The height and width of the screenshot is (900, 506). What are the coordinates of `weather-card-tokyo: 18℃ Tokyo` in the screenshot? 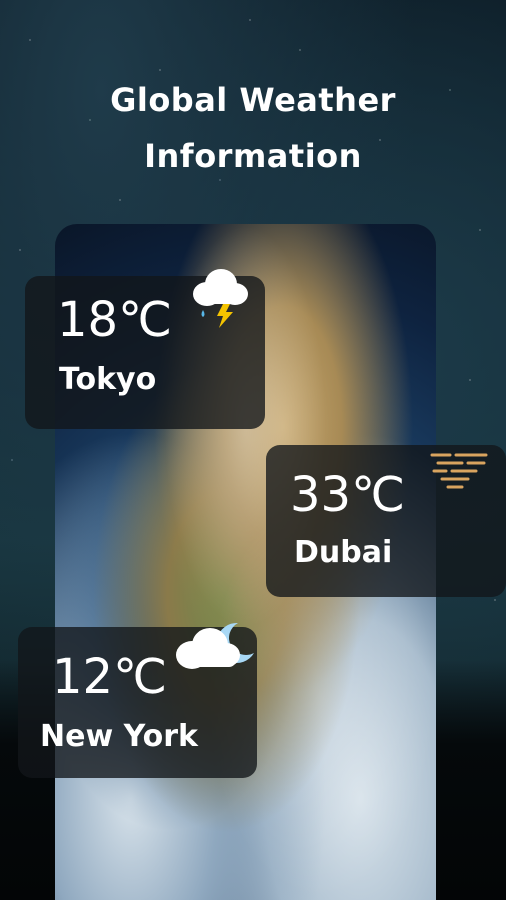 It's located at (145, 349).